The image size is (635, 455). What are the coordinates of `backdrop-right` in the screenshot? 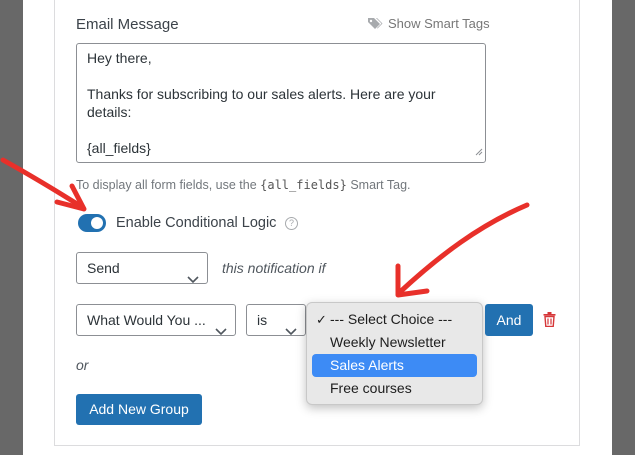 It's located at (623, 227).